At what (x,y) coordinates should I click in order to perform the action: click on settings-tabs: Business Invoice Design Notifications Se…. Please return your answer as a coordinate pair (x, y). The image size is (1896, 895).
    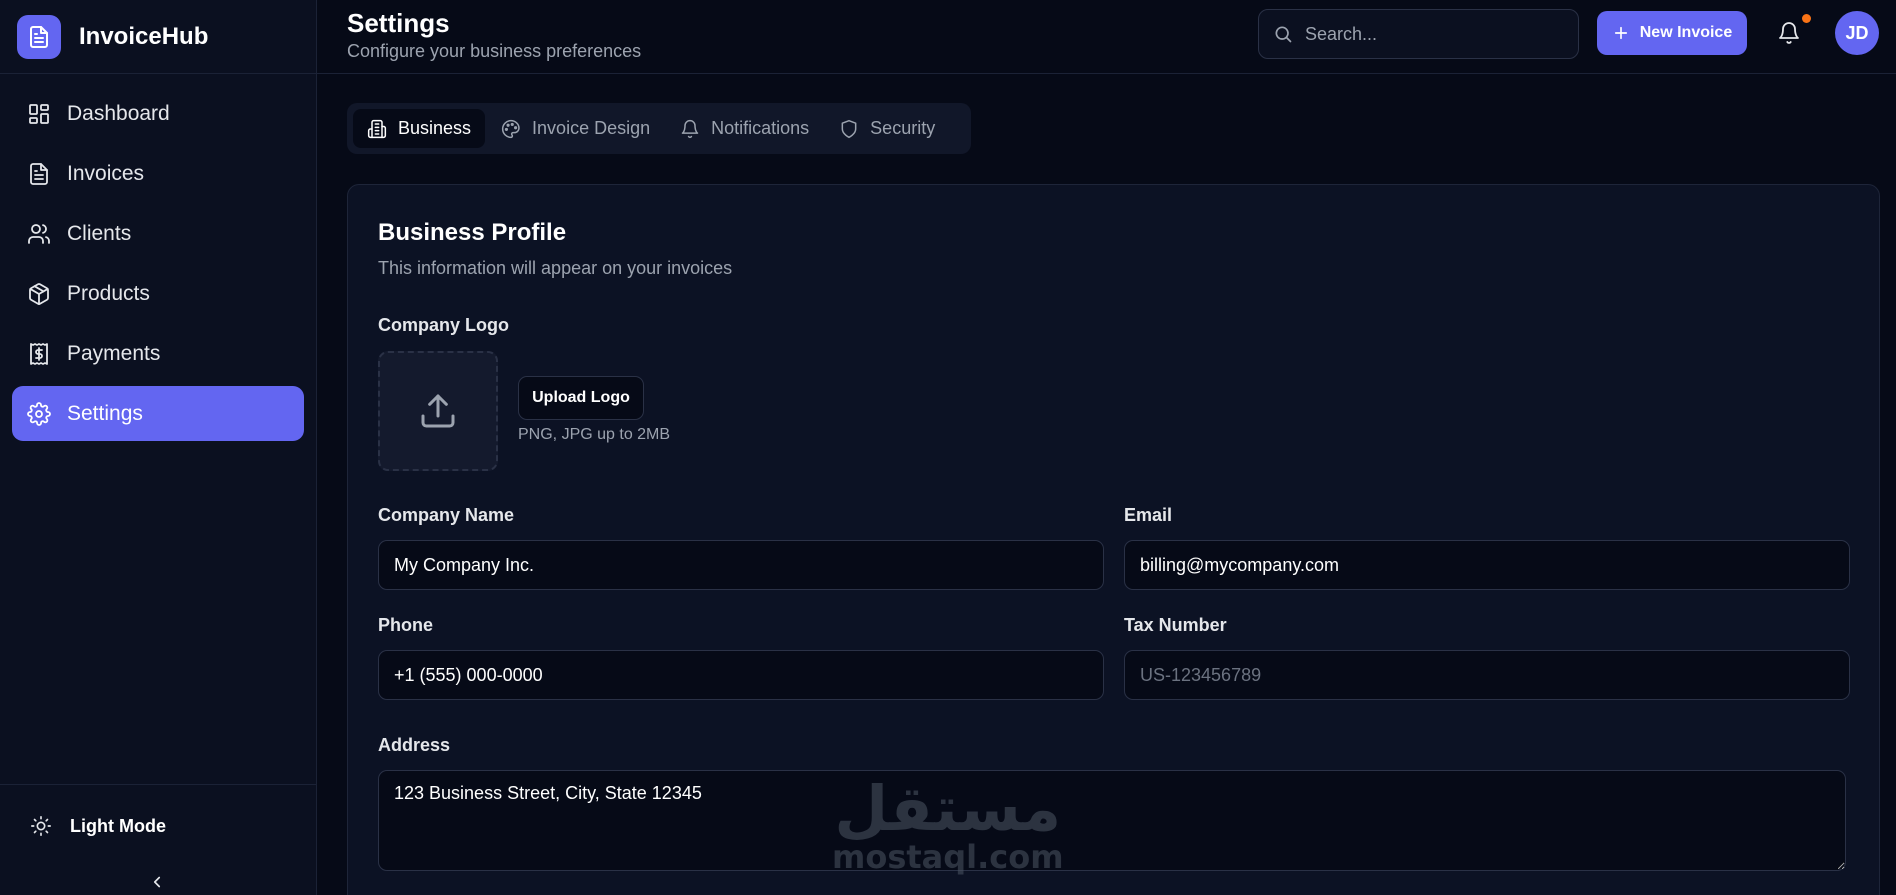
    Looking at the image, I should click on (659, 128).